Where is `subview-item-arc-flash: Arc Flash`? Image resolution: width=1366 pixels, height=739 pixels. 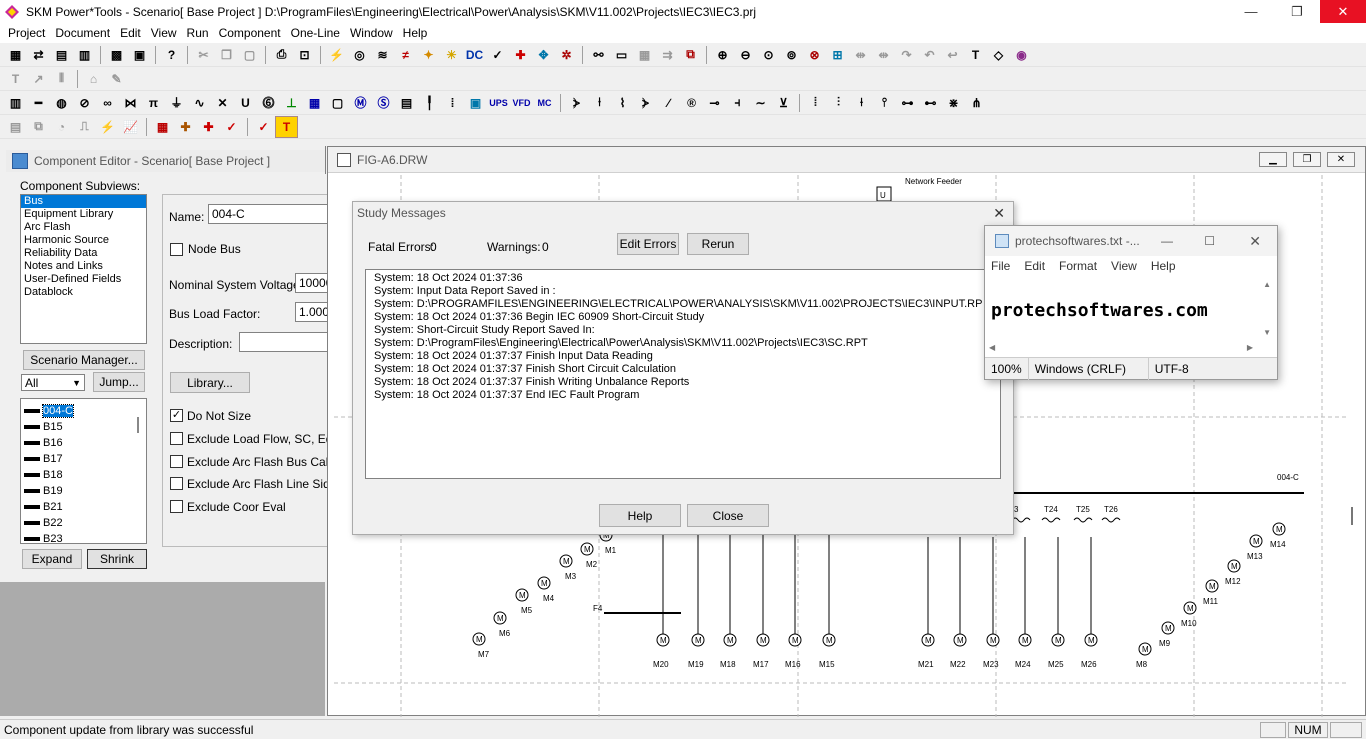
subview-item-arc-flash: Arc Flash is located at coordinates (83, 227).